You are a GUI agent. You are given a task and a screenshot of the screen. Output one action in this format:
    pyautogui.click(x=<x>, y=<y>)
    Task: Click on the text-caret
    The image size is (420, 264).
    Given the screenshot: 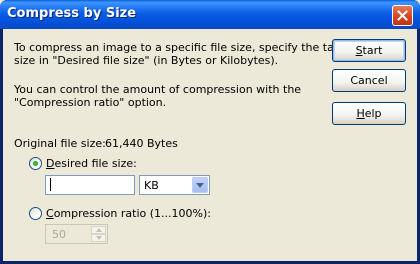 What is the action you would take?
    pyautogui.click(x=50, y=184)
    